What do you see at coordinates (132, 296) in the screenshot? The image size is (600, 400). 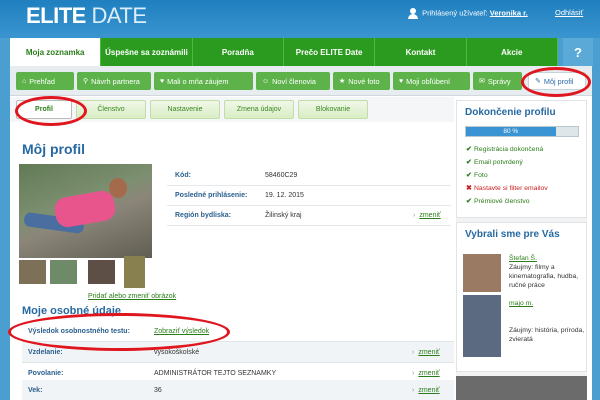 I see `change-photo-link: Pridať alebo zmeniť obrázok` at bounding box center [132, 296].